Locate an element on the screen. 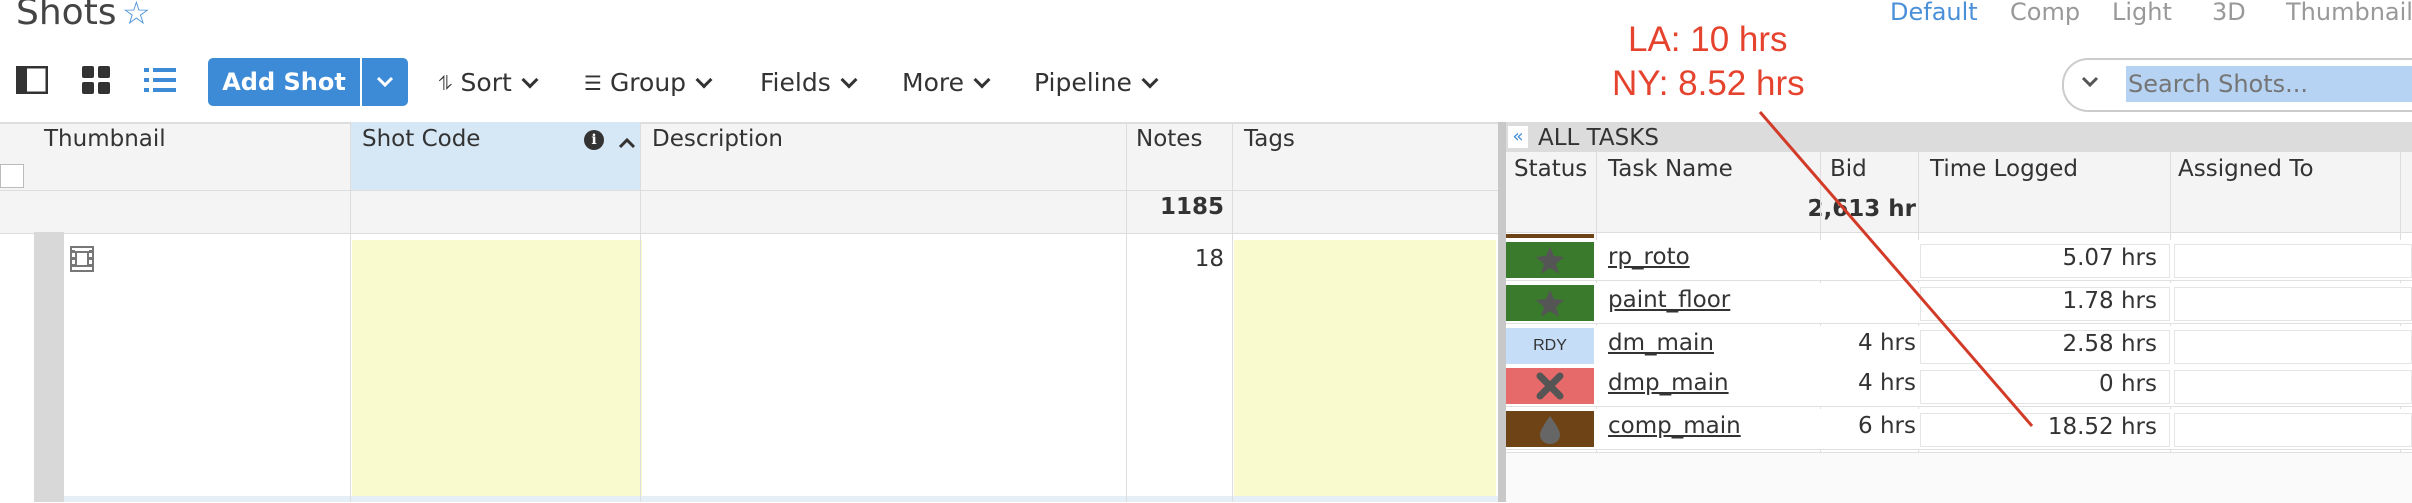 The height and width of the screenshot is (503, 2412). task-time-logged: 18.52 hrs is located at coordinates (2045, 430).